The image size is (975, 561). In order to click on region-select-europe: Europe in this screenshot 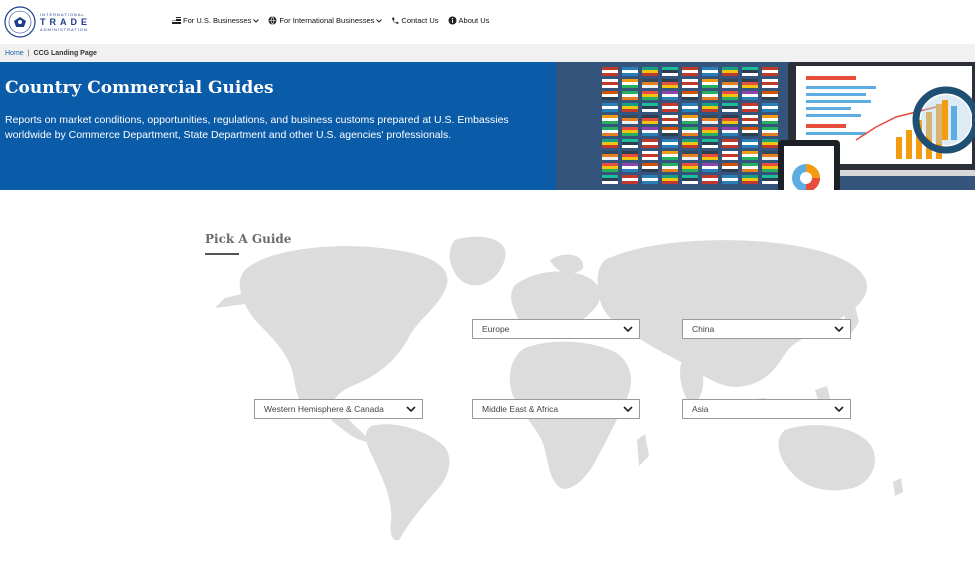, I will do `click(556, 329)`.